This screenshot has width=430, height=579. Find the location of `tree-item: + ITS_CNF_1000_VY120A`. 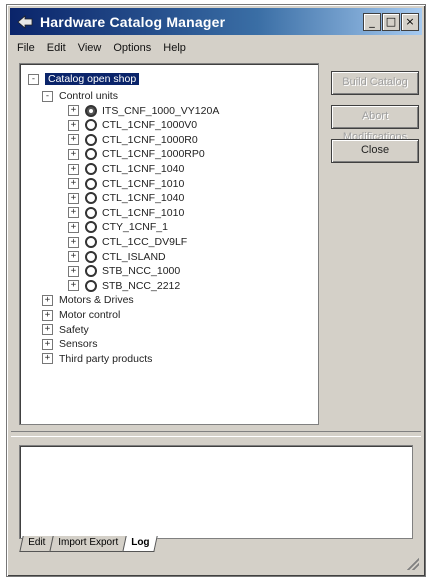

tree-item: + ITS_CNF_1000_VY120A is located at coordinates (143, 111).